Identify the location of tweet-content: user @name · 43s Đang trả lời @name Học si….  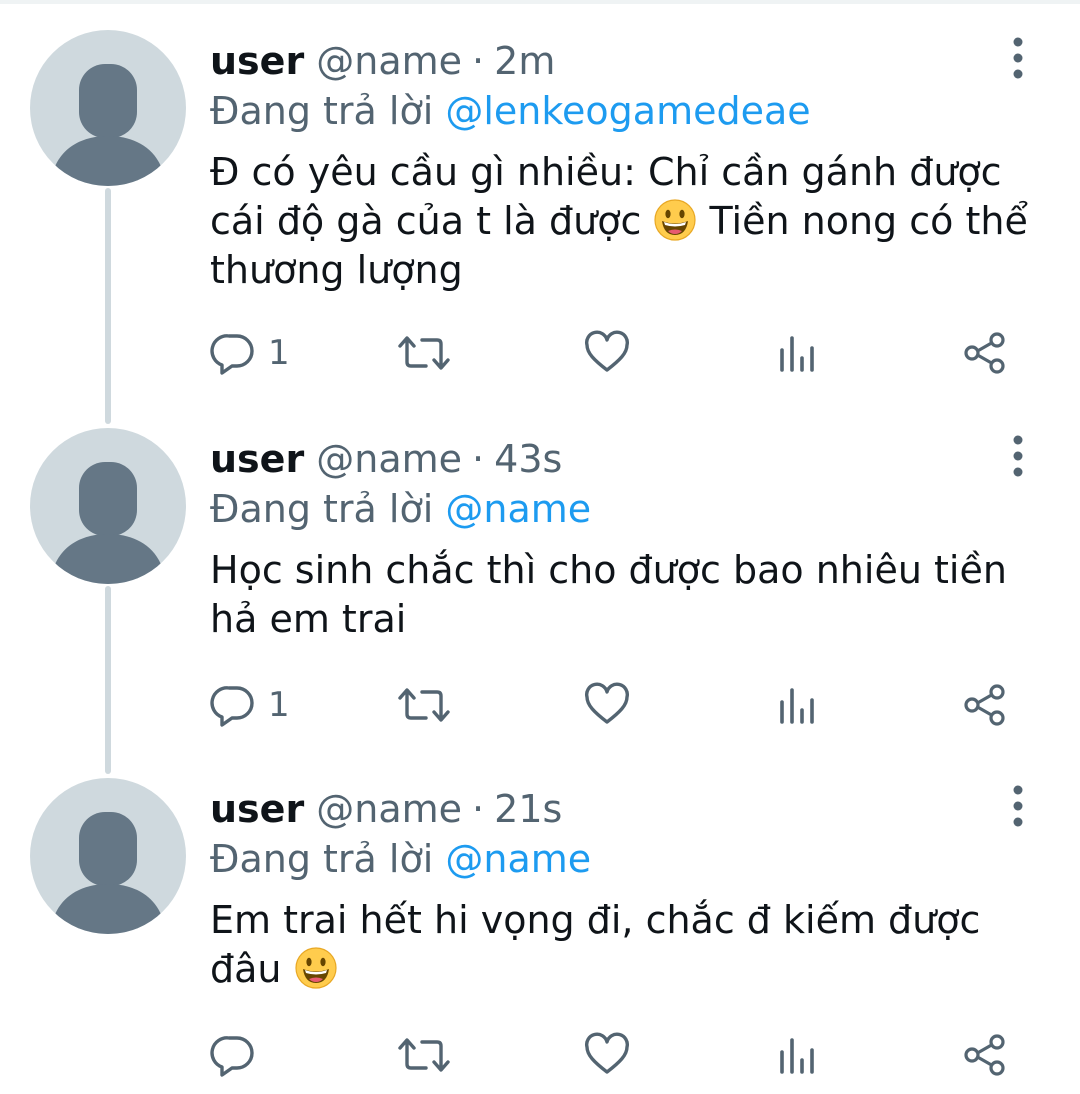
(625, 539).